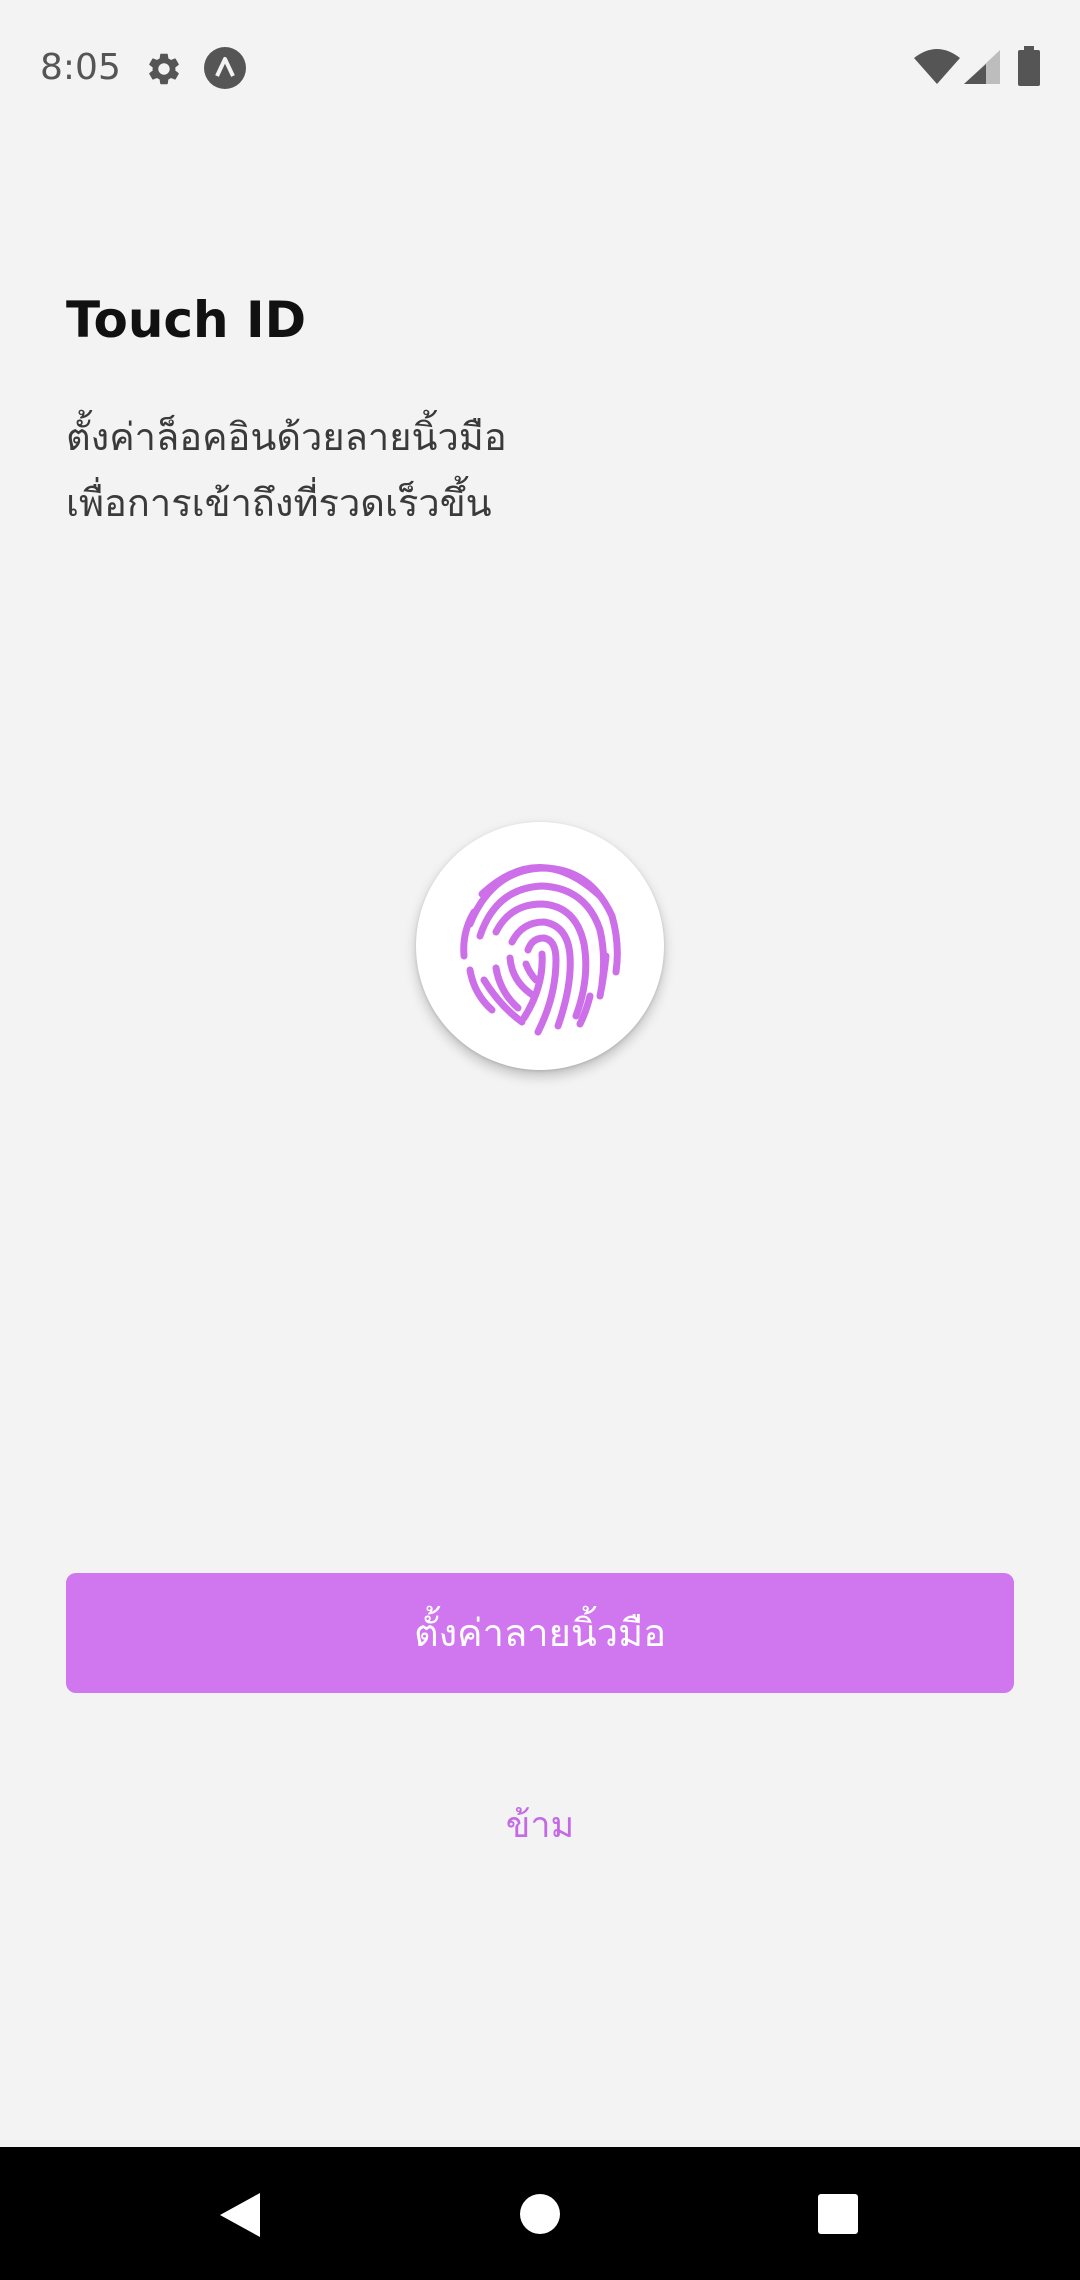  Describe the element at coordinates (240, 2215) in the screenshot. I see `back-icon` at that location.